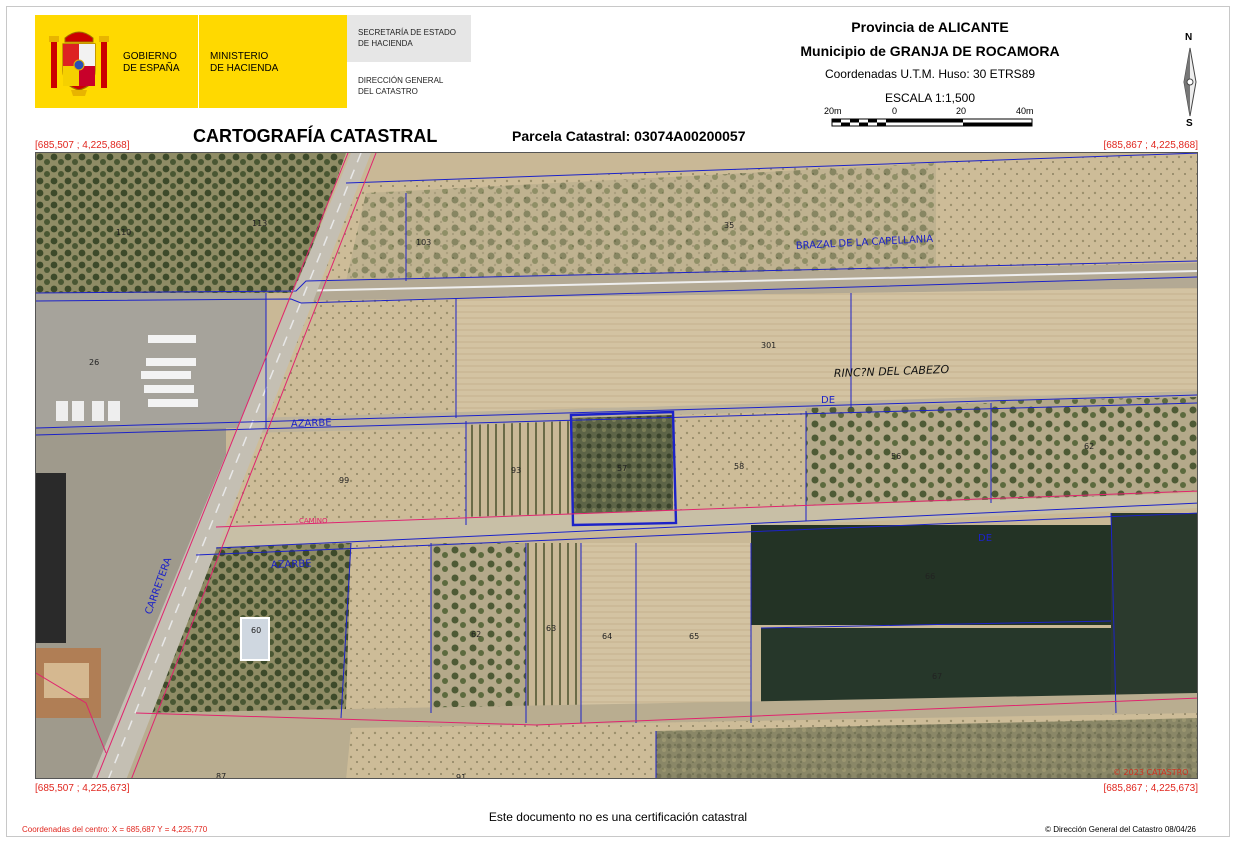  I want to click on parcel-number: 57, so click(622, 468).